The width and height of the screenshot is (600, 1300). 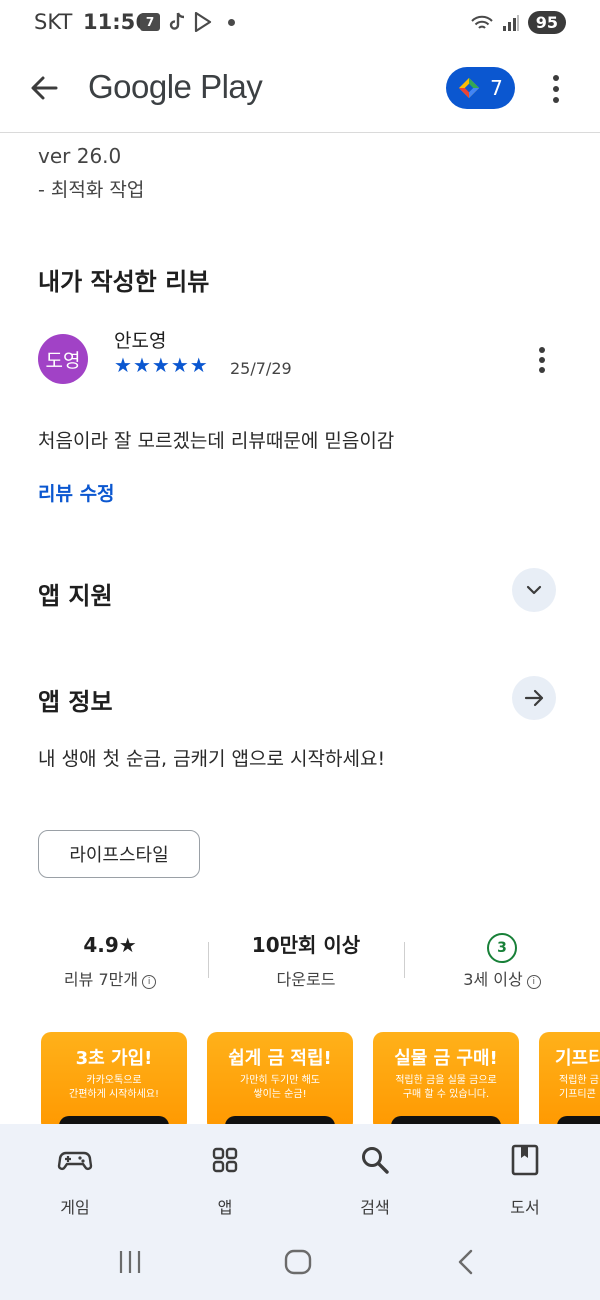 I want to click on status-carrier-time: SKT 11:56, so click(x=92, y=22).